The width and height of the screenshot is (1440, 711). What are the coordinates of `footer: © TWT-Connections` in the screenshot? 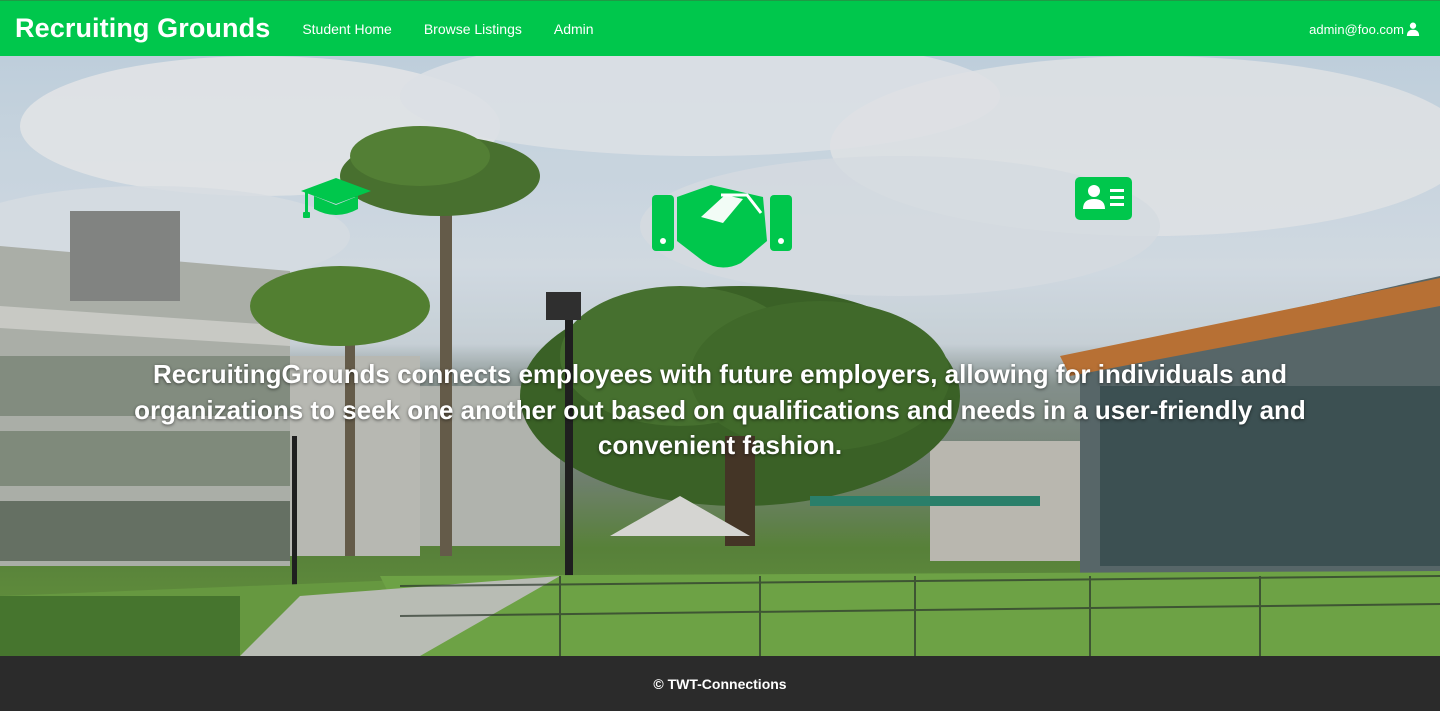 It's located at (720, 683).